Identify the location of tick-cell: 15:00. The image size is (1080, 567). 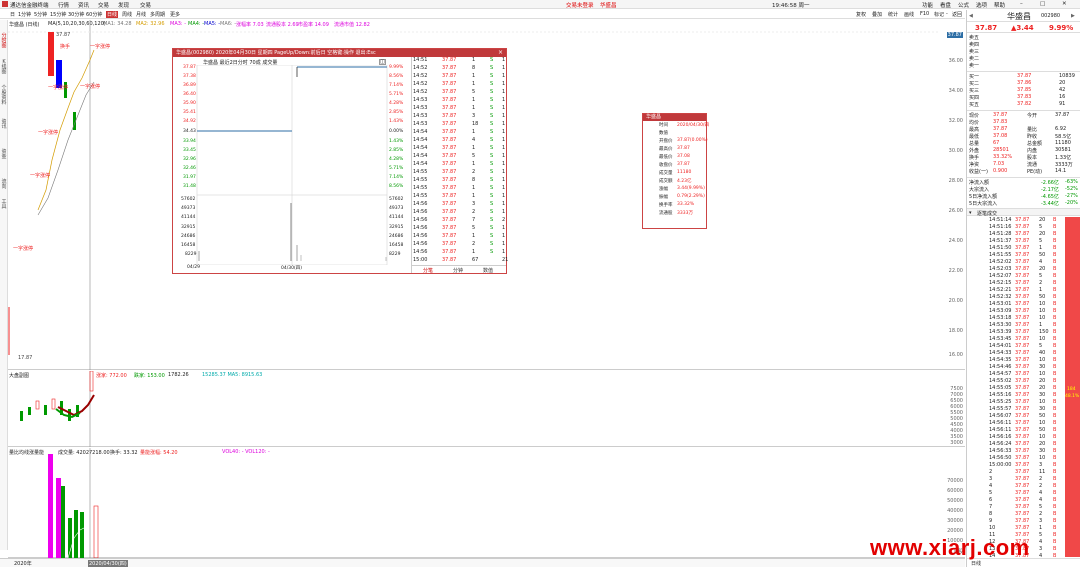
(420, 260).